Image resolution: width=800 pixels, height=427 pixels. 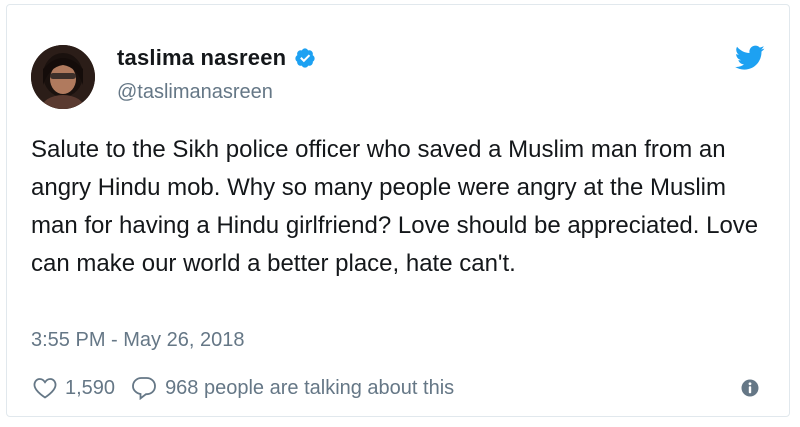 What do you see at coordinates (398, 365) in the screenshot?
I see `divider` at bounding box center [398, 365].